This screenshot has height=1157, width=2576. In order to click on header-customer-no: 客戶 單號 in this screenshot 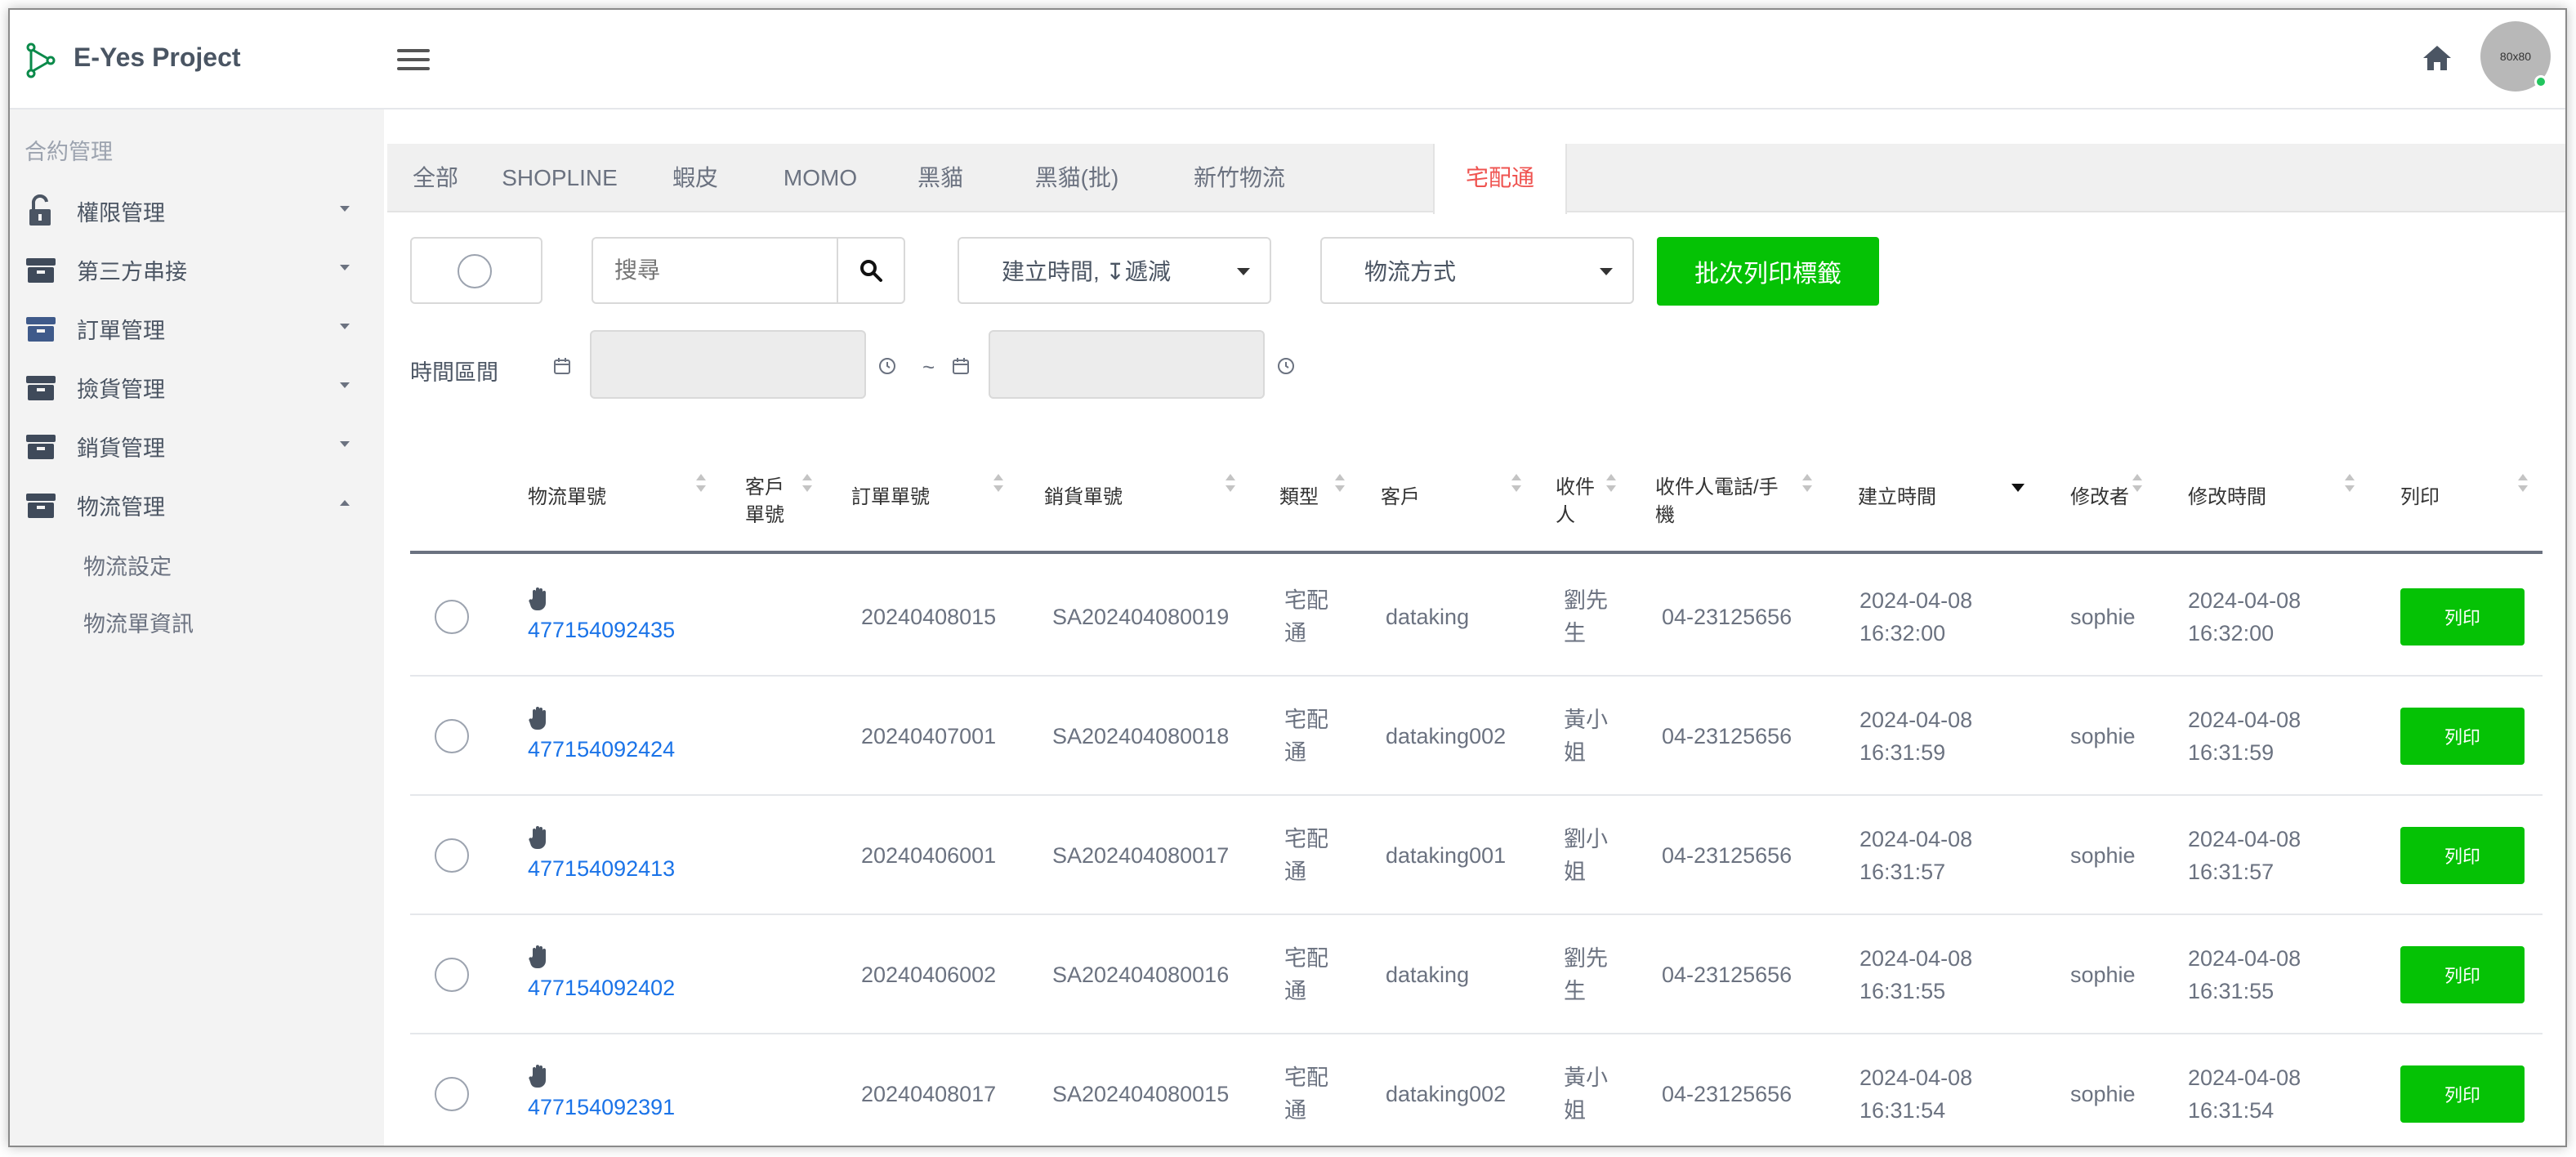, I will do `click(765, 501)`.